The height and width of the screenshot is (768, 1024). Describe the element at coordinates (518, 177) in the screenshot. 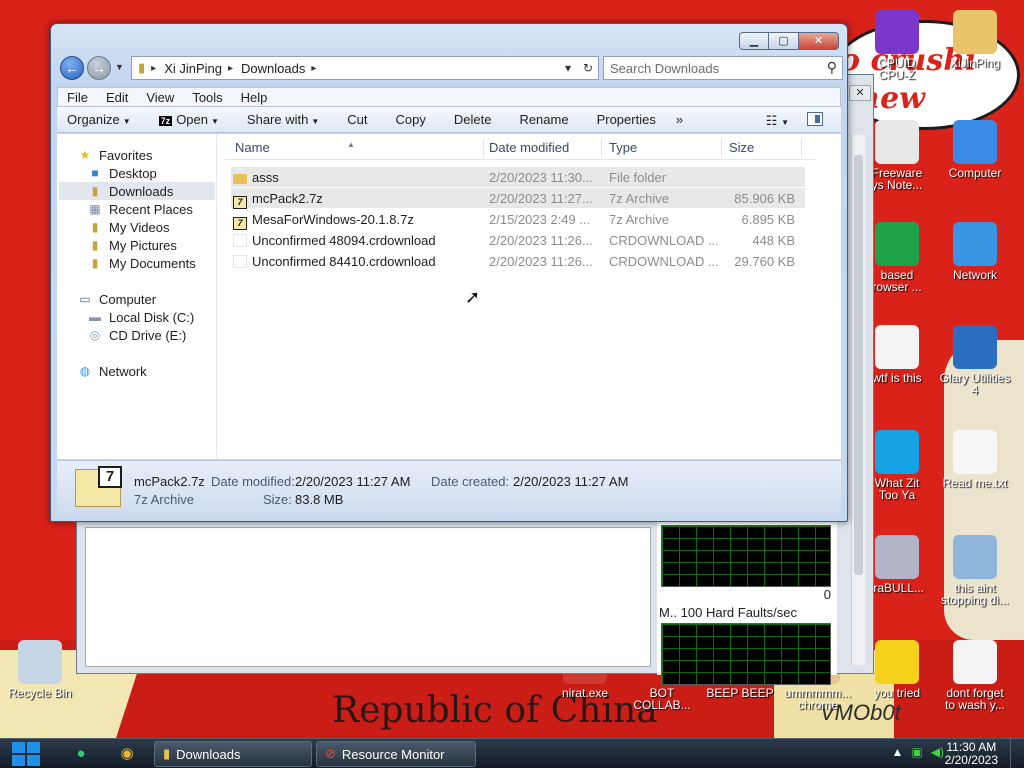

I see `file-row: asss 2/20/2023 11:30... File folder` at that location.